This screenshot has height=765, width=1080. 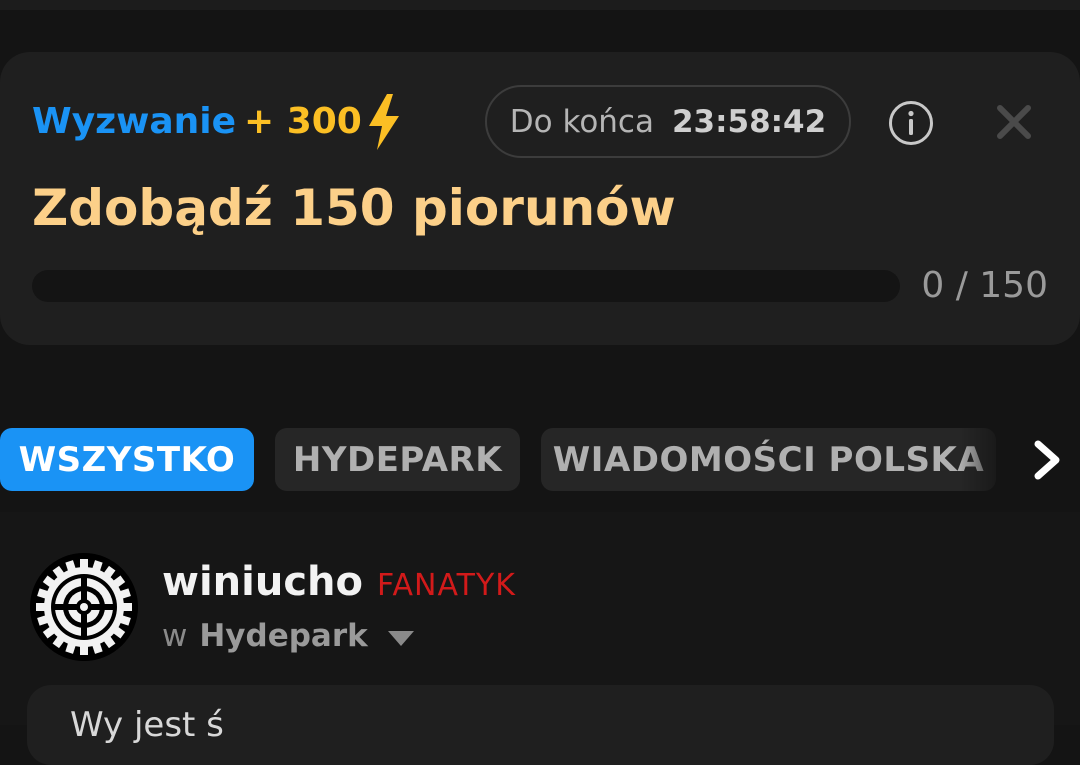 I want to click on bolt-icon, so click(x=384, y=122).